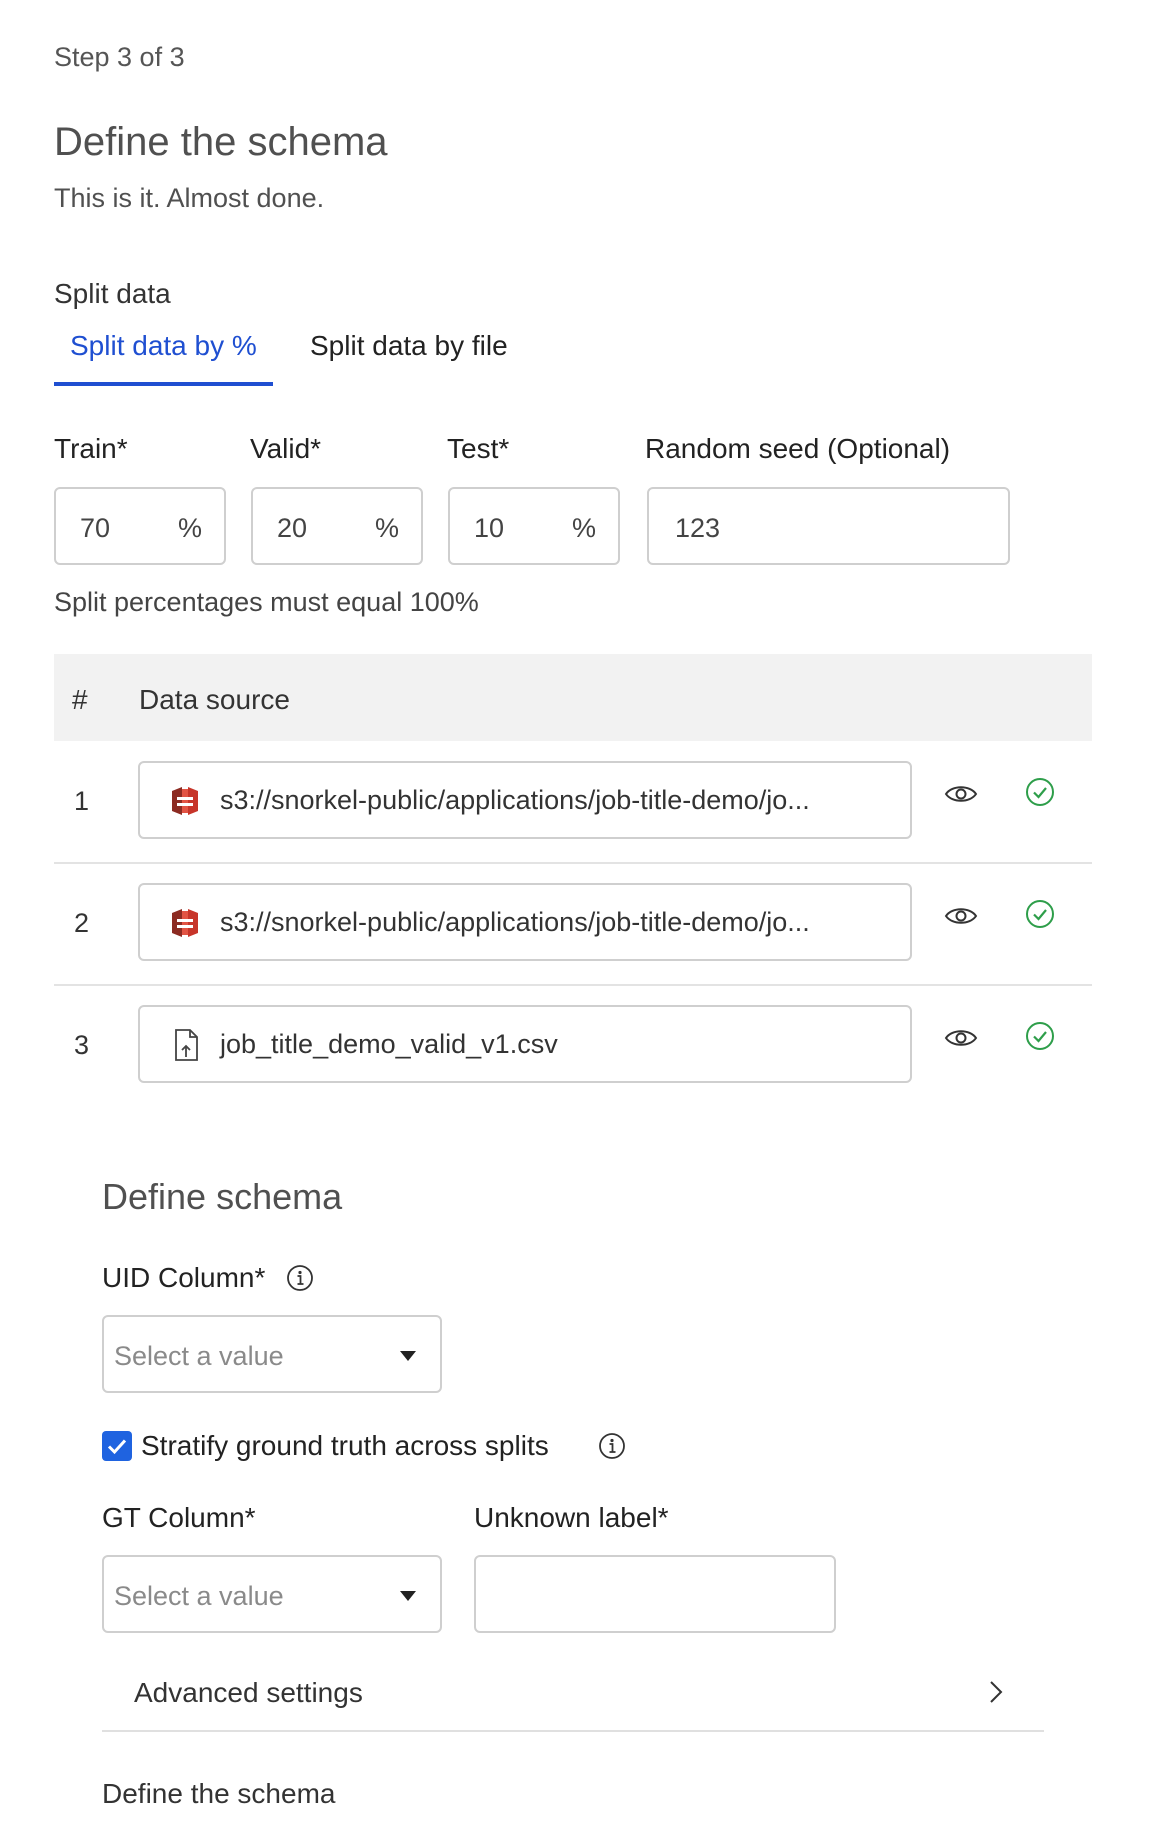 This screenshot has height=1822, width=1174. Describe the element at coordinates (266, 602) in the screenshot. I see `split-hint: Split percentages must equal 100%` at that location.